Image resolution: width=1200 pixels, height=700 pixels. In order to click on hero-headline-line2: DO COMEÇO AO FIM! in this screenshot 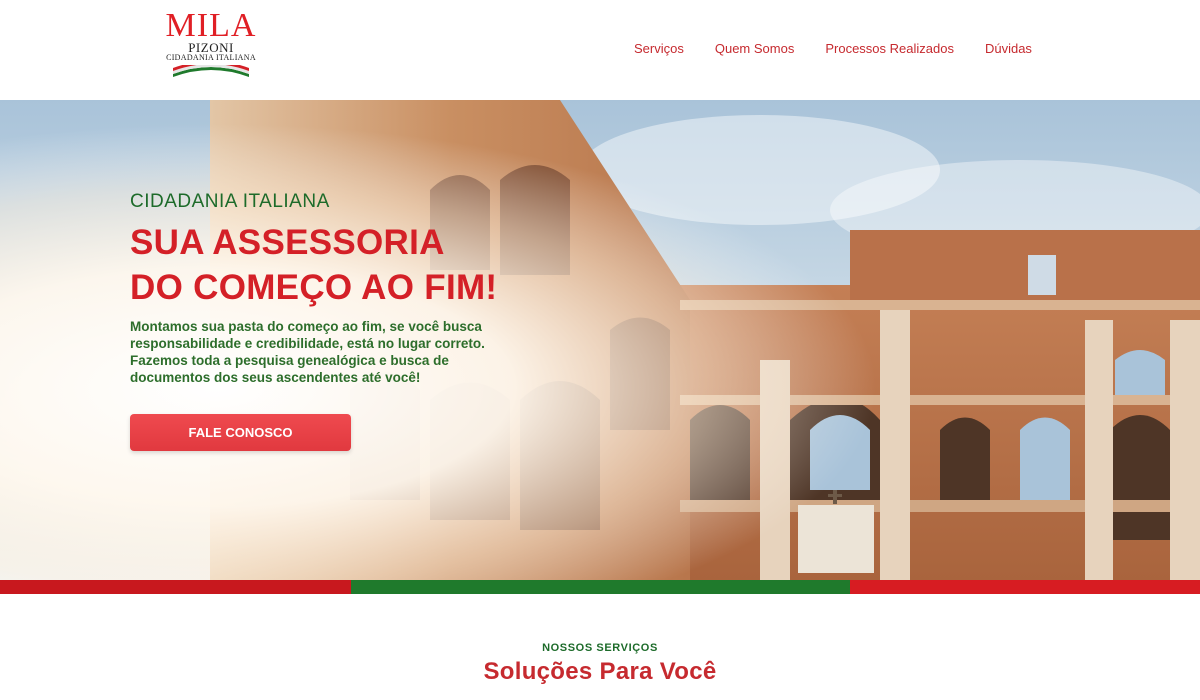, I will do `click(314, 287)`.